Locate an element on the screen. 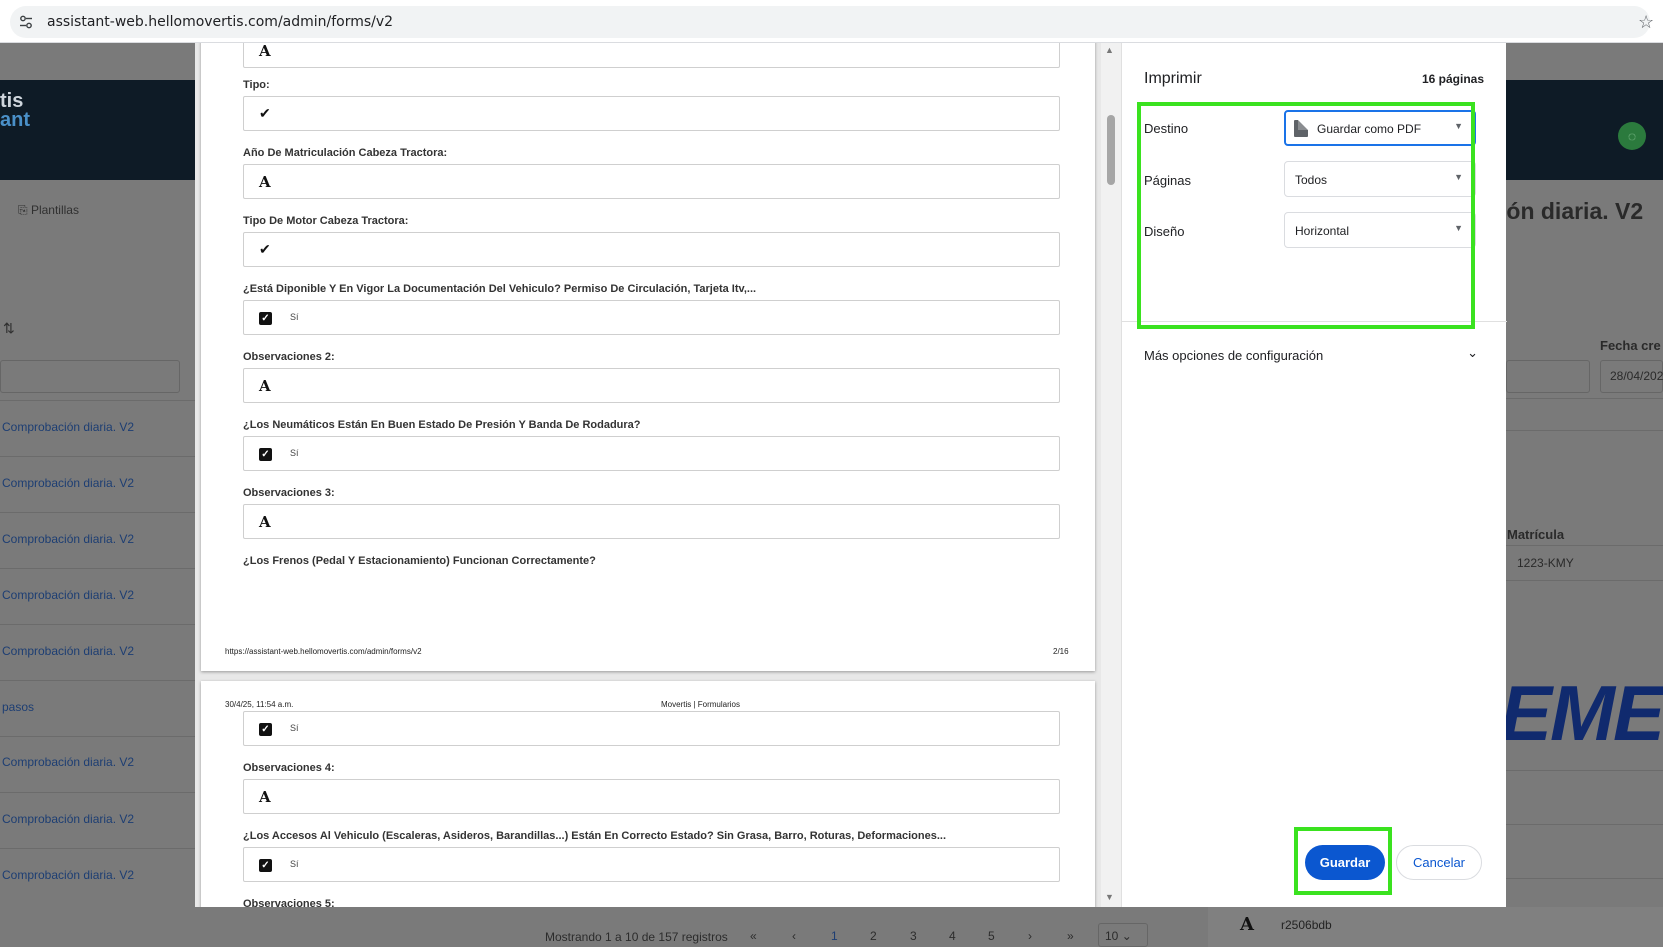  pager-last-icon: » is located at coordinates (1070, 936).